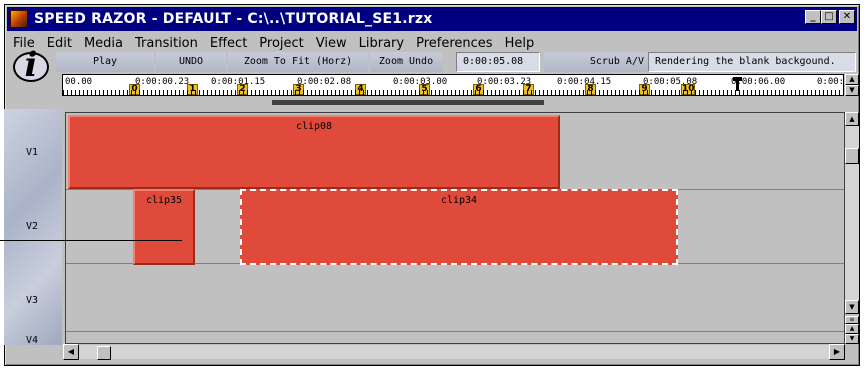  I want to click on clip-clip08: clip08, so click(314, 152).